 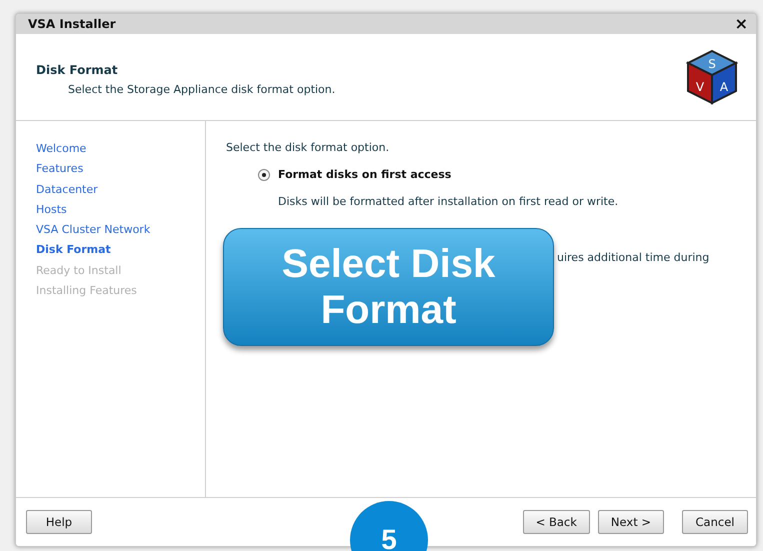 I want to click on prompt-text: Select the disk format option., so click(x=308, y=147).